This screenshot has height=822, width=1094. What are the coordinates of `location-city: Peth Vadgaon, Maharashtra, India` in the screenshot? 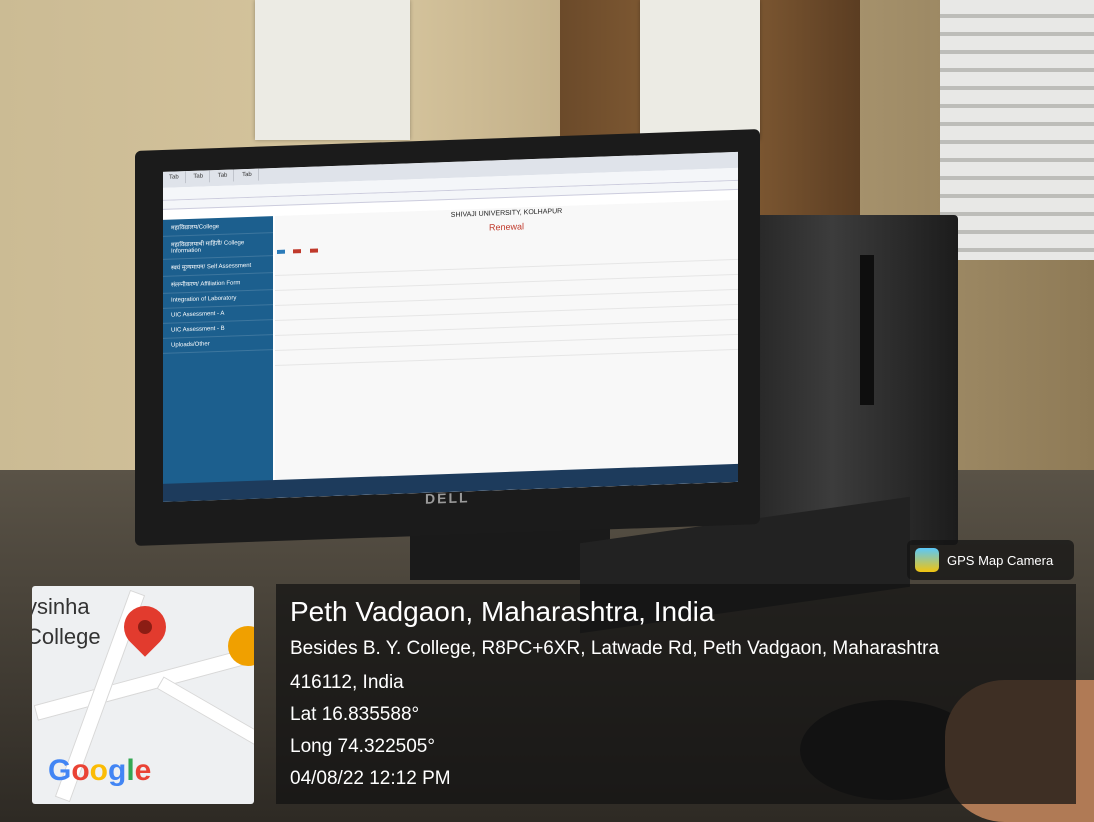 It's located at (502, 611).